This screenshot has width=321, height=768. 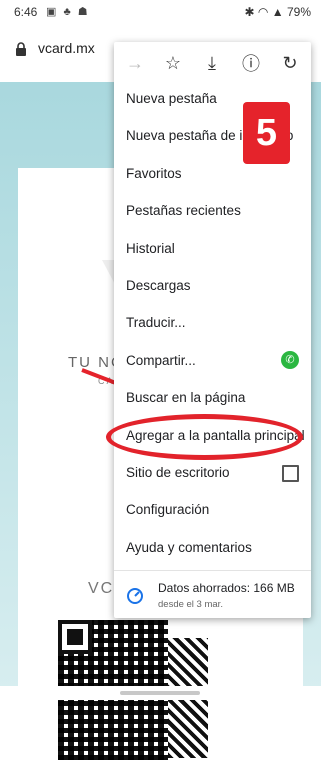 What do you see at coordinates (290, 359) in the screenshot?
I see `whatsapp-icon: ✆` at bounding box center [290, 359].